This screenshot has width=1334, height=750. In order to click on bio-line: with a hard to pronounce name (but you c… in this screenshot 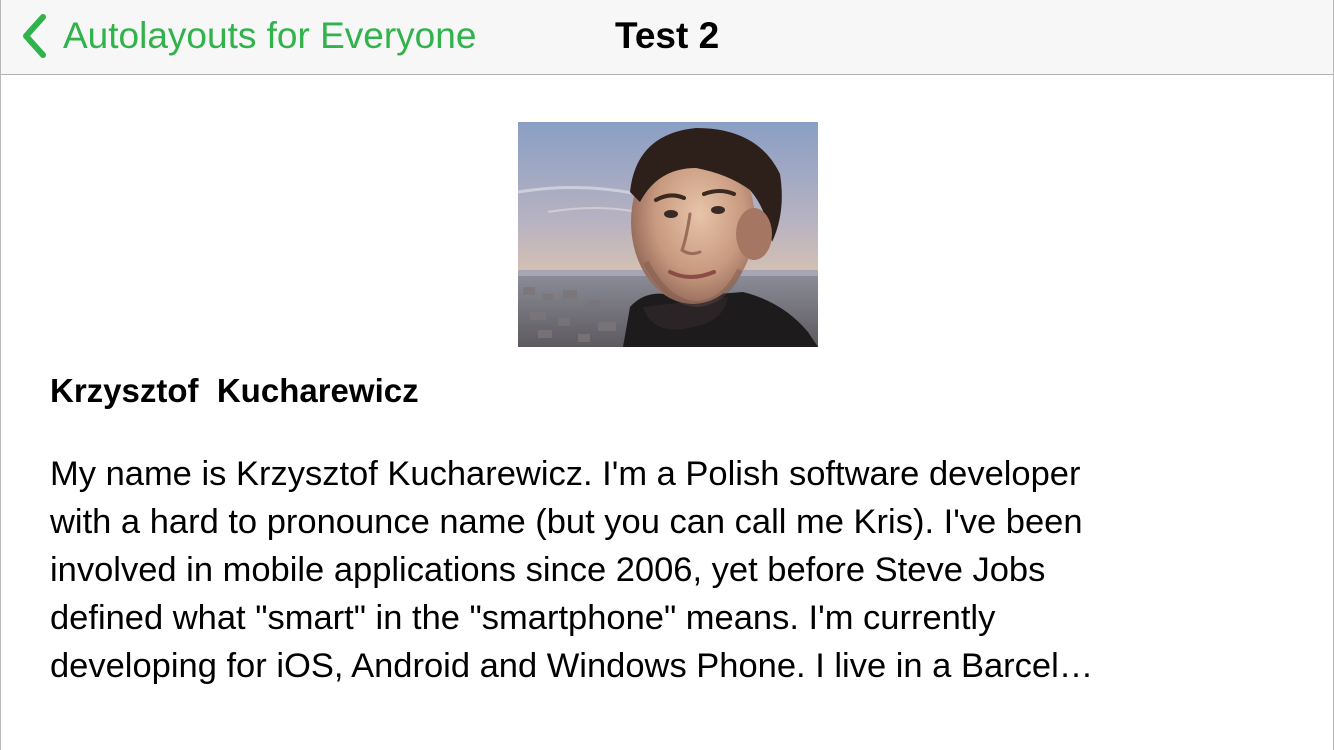, I will do `click(566, 522)`.